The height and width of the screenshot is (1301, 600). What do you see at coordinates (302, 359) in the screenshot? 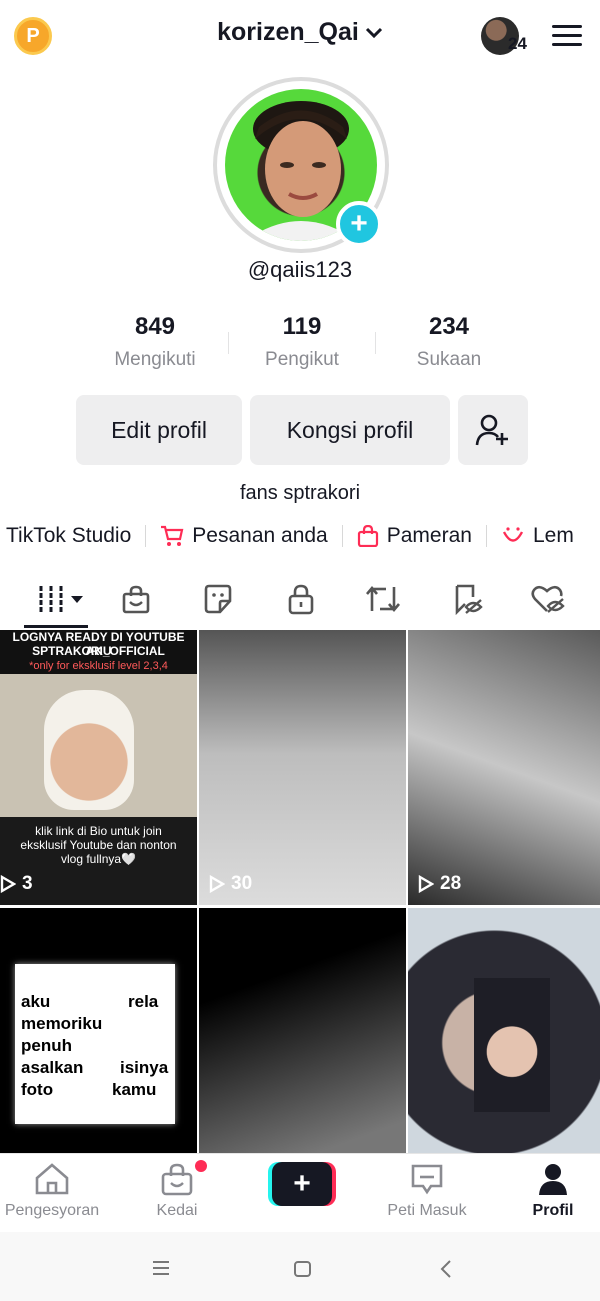
I see `stat-label: Pengikut` at bounding box center [302, 359].